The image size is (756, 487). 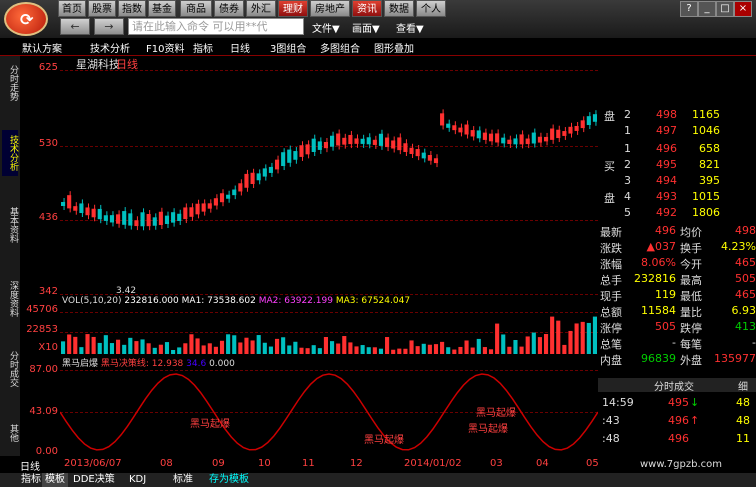 What do you see at coordinates (132, 8) in the screenshot?
I see `nav-btn-index: 指数` at bounding box center [132, 8].